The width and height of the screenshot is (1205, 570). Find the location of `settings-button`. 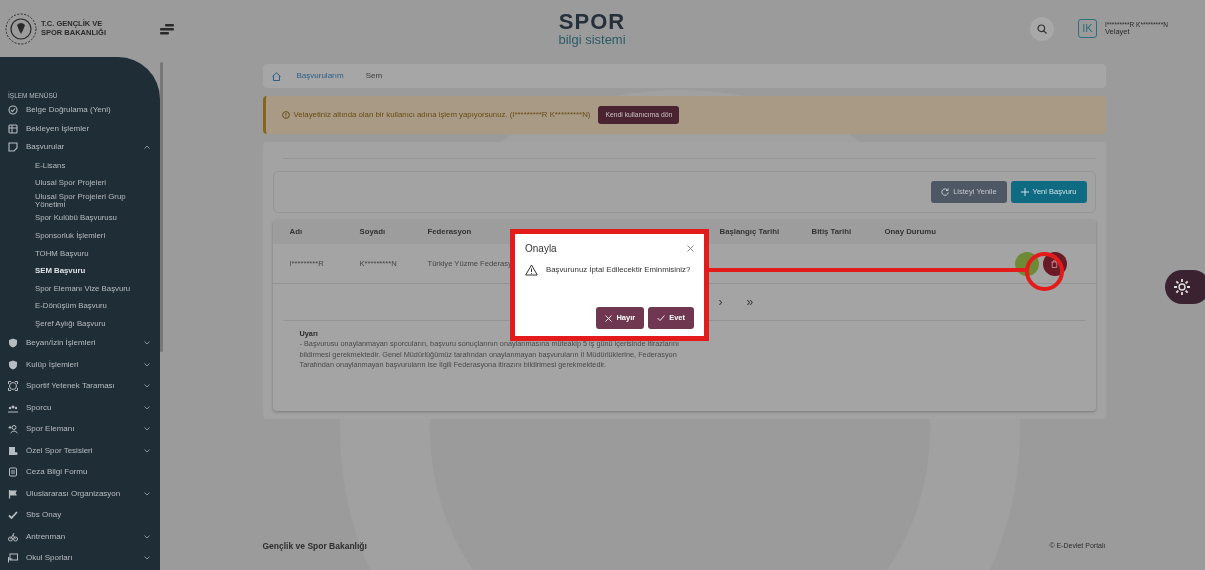

settings-button is located at coordinates (1185, 287).